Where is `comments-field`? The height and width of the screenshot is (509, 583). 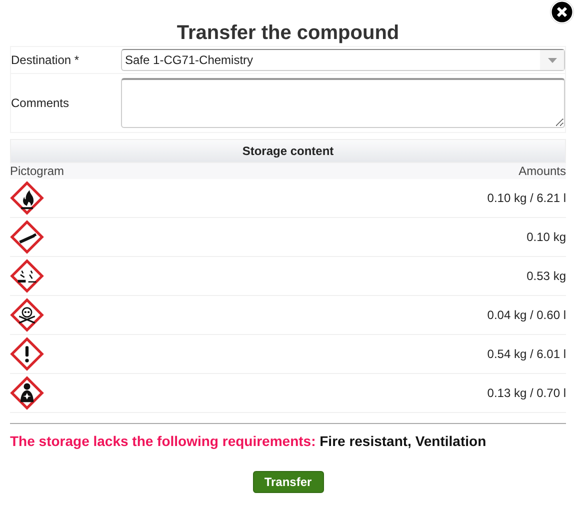 comments-field is located at coordinates (343, 103).